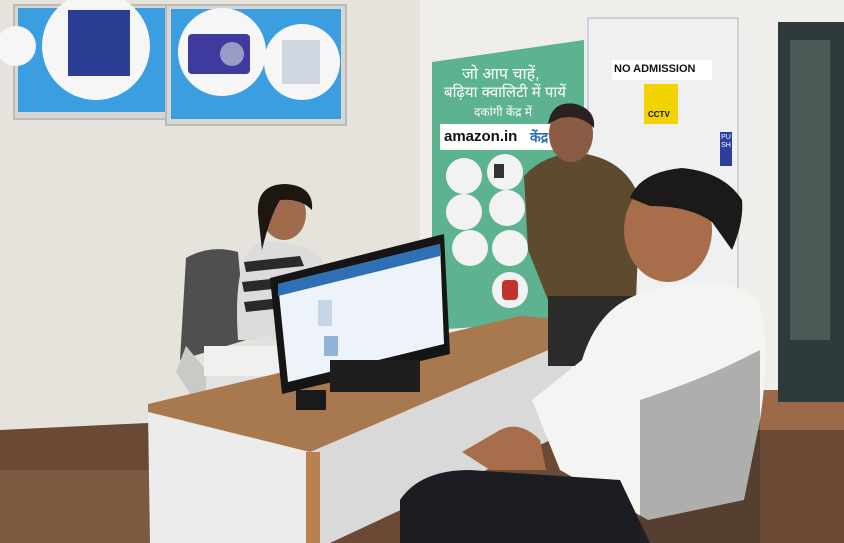 Image resolution: width=844 pixels, height=543 pixels. Describe the element at coordinates (659, 114) in the screenshot. I see `cctv-sign: CCTV` at that location.